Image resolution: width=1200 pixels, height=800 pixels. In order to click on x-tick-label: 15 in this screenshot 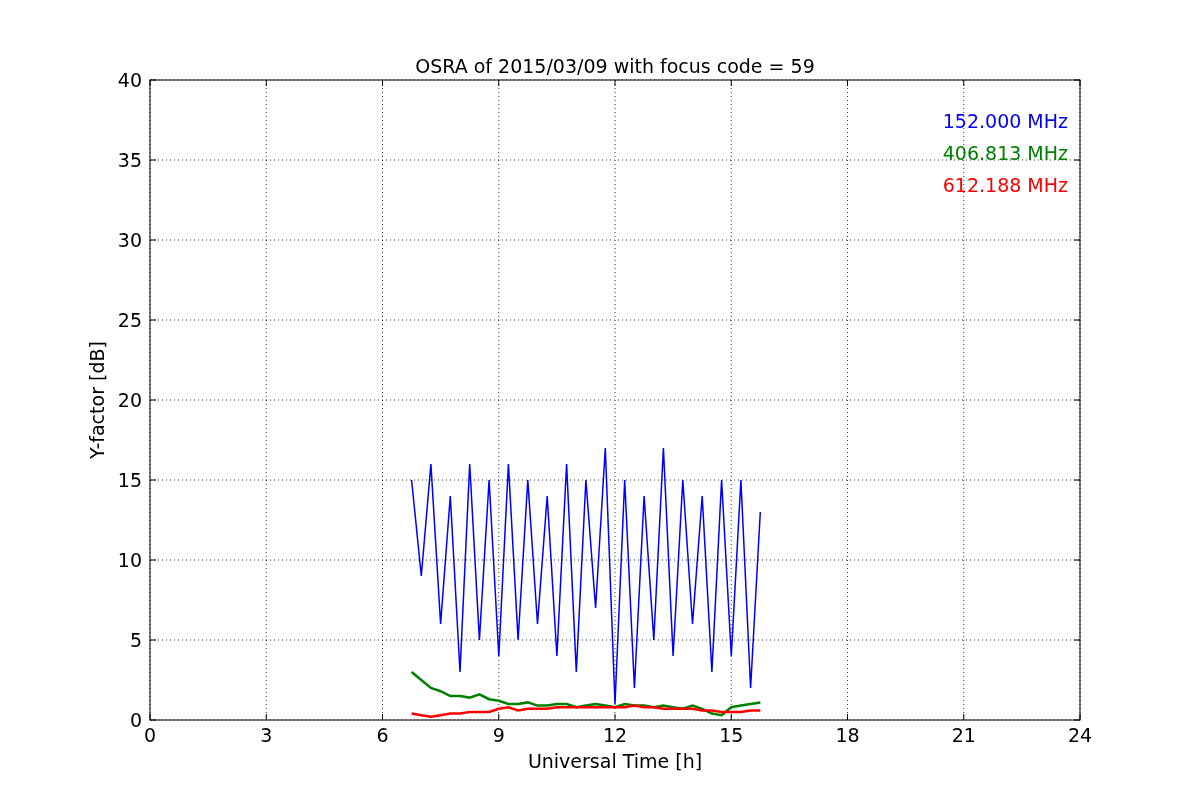, I will do `click(731, 735)`.